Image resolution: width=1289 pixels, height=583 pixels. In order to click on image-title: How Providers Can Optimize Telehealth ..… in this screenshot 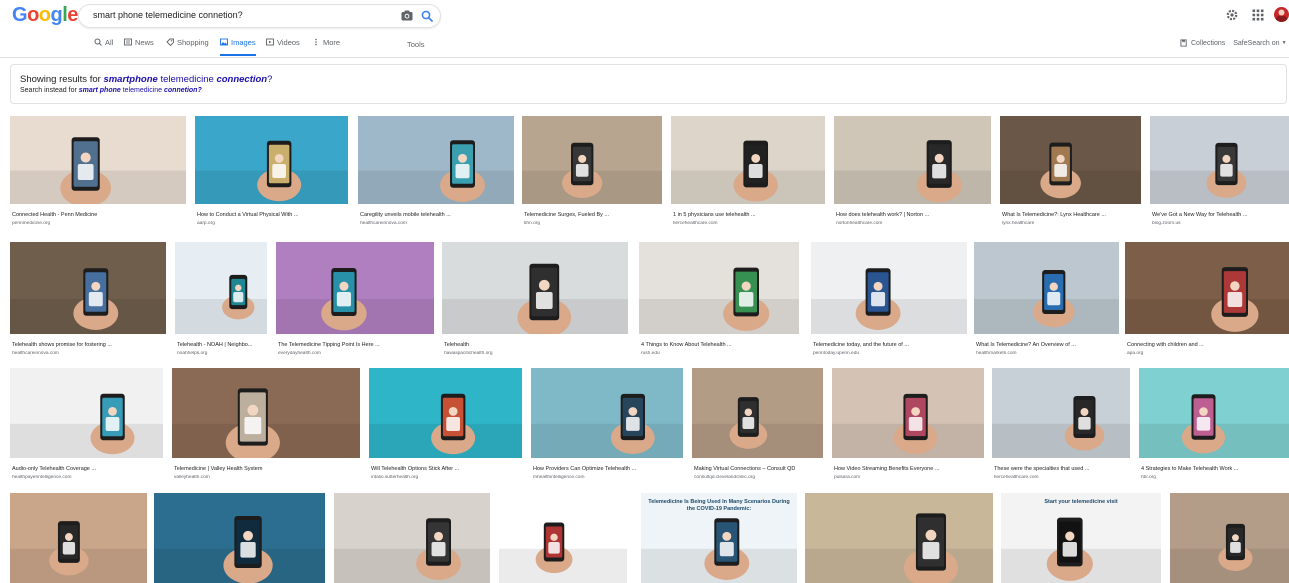, I will do `click(607, 469)`.